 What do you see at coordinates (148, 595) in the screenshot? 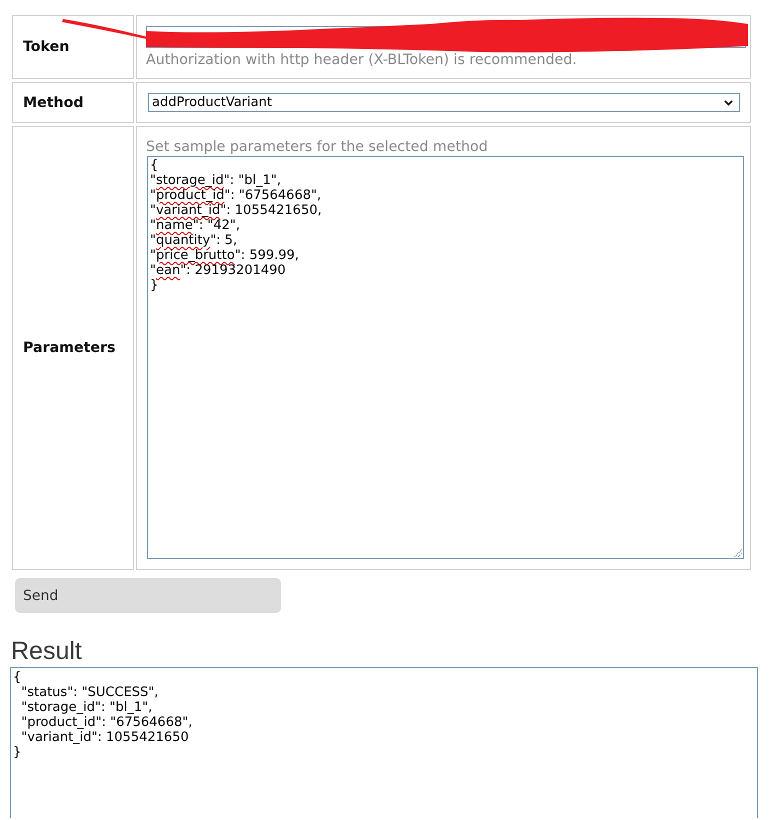
I see `send-button: Send` at bounding box center [148, 595].